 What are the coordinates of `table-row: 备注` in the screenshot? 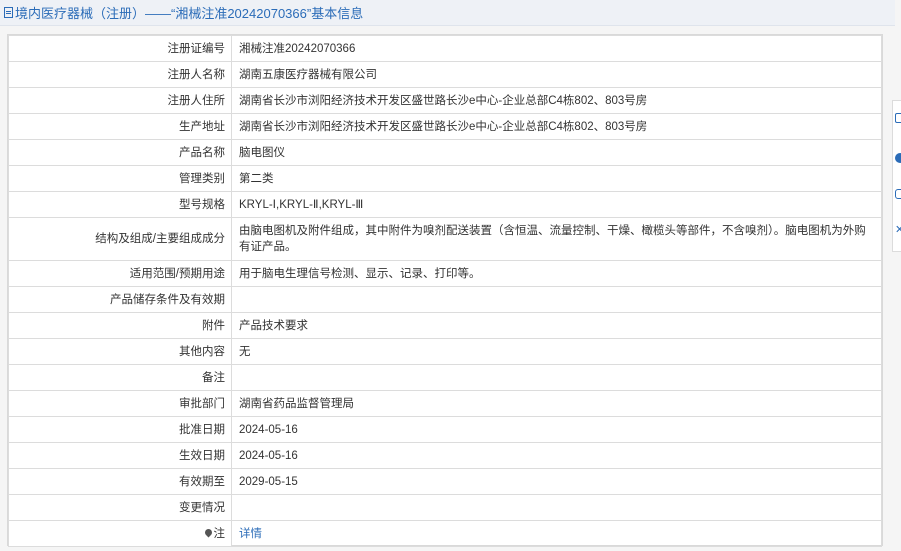 It's located at (445, 377).